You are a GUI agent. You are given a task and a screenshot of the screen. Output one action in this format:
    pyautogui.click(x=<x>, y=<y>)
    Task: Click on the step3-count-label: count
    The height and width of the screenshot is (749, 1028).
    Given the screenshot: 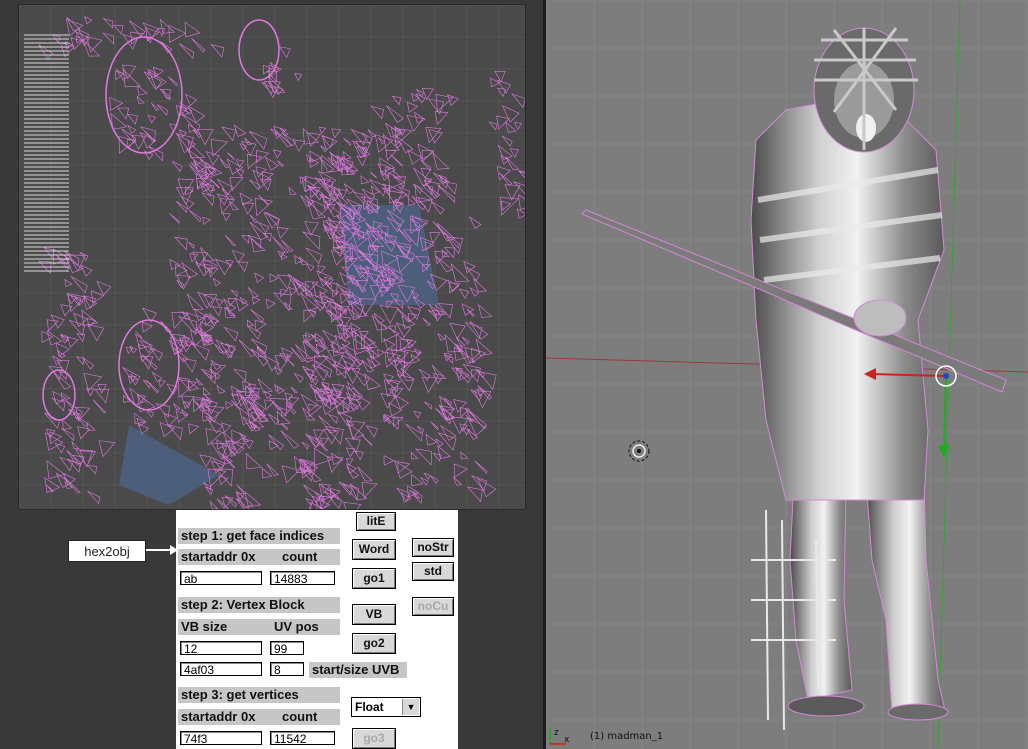 What is the action you would take?
    pyautogui.click(x=300, y=716)
    